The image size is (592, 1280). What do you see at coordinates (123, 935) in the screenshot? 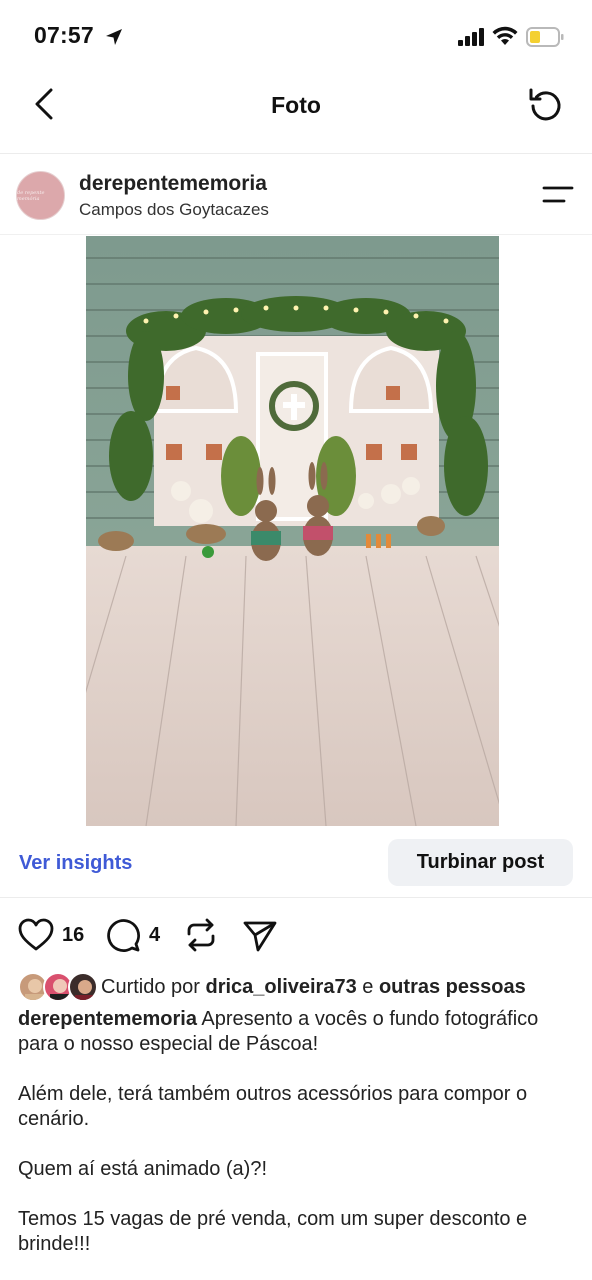
I see `comment-icon` at bounding box center [123, 935].